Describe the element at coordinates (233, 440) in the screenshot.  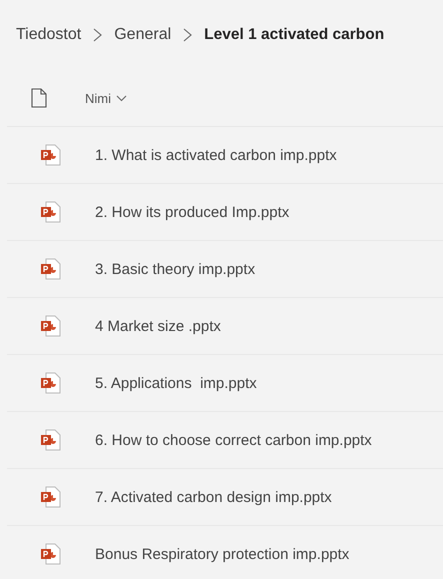
I see `file-name: 6. How to choose correct carbon imp.pptx` at that location.